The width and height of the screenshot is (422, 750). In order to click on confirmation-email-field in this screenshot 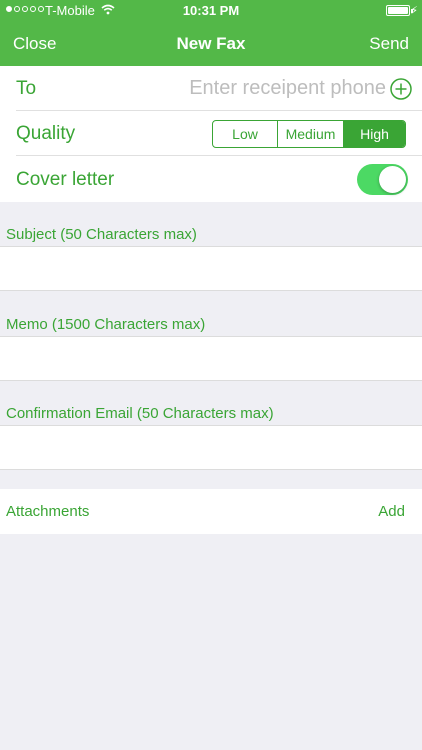, I will do `click(211, 447)`.